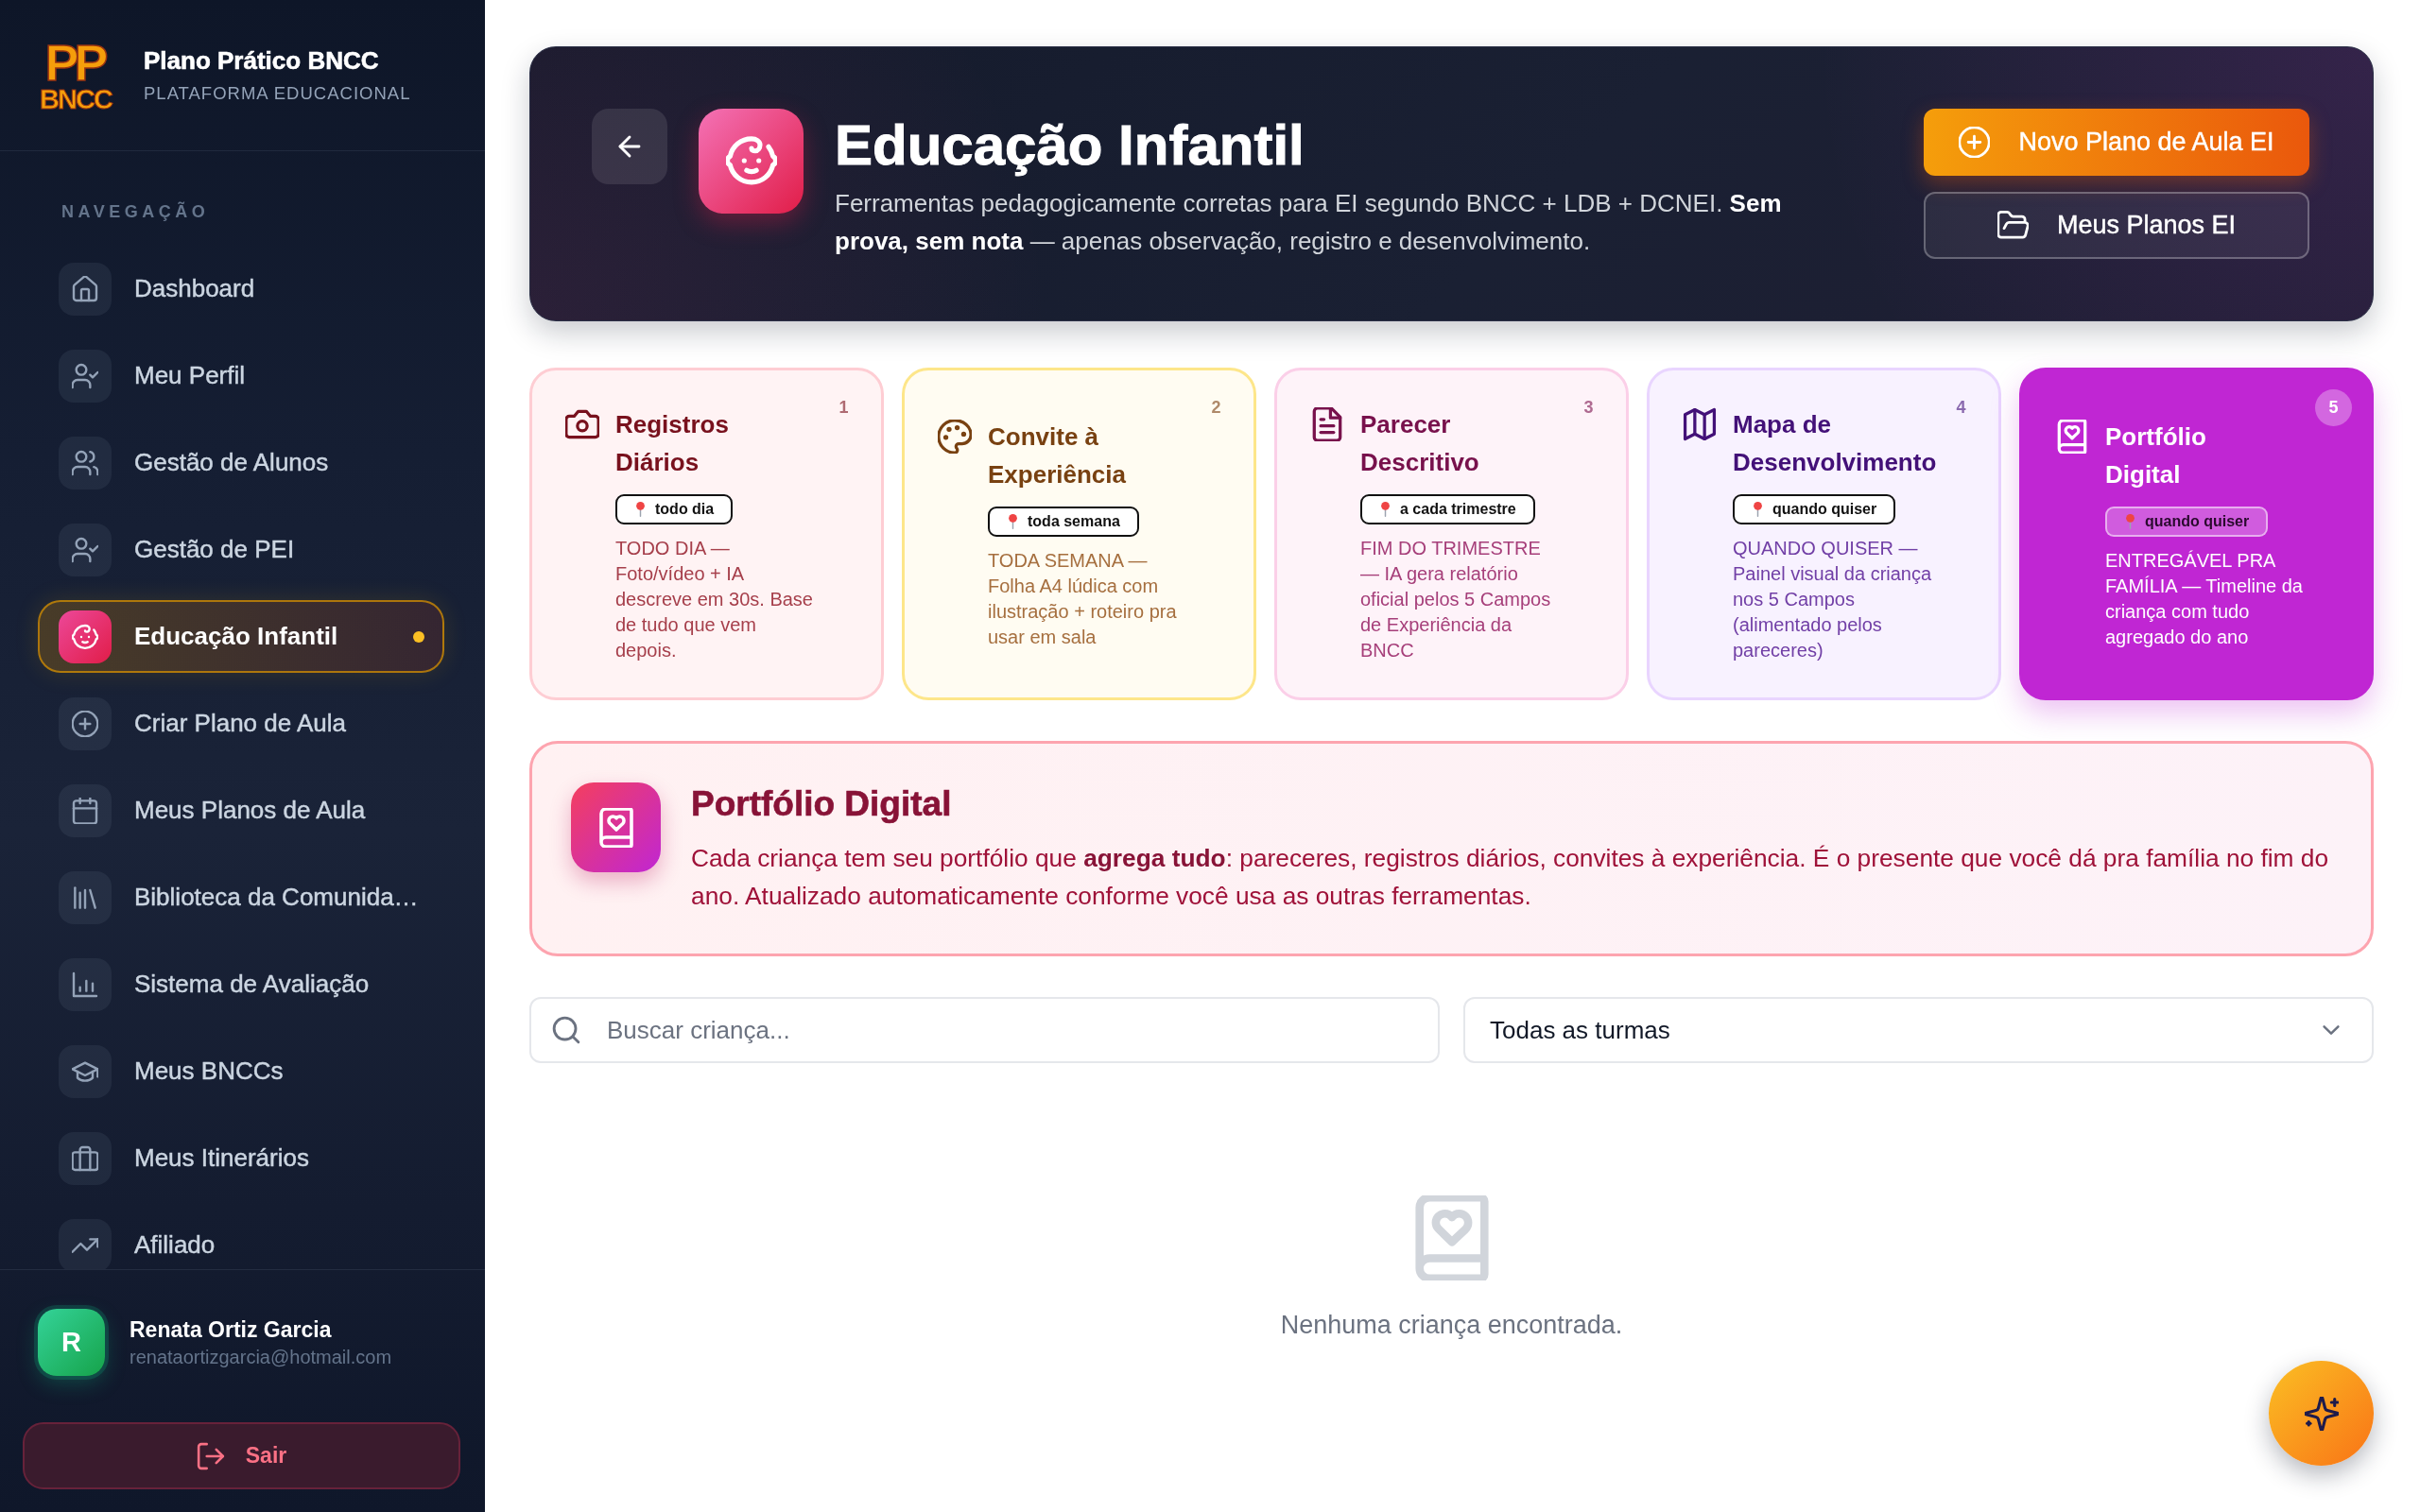 This screenshot has width=2420, height=1512. Describe the element at coordinates (76, 75) in the screenshot. I see `logo: PP BNCC` at that location.